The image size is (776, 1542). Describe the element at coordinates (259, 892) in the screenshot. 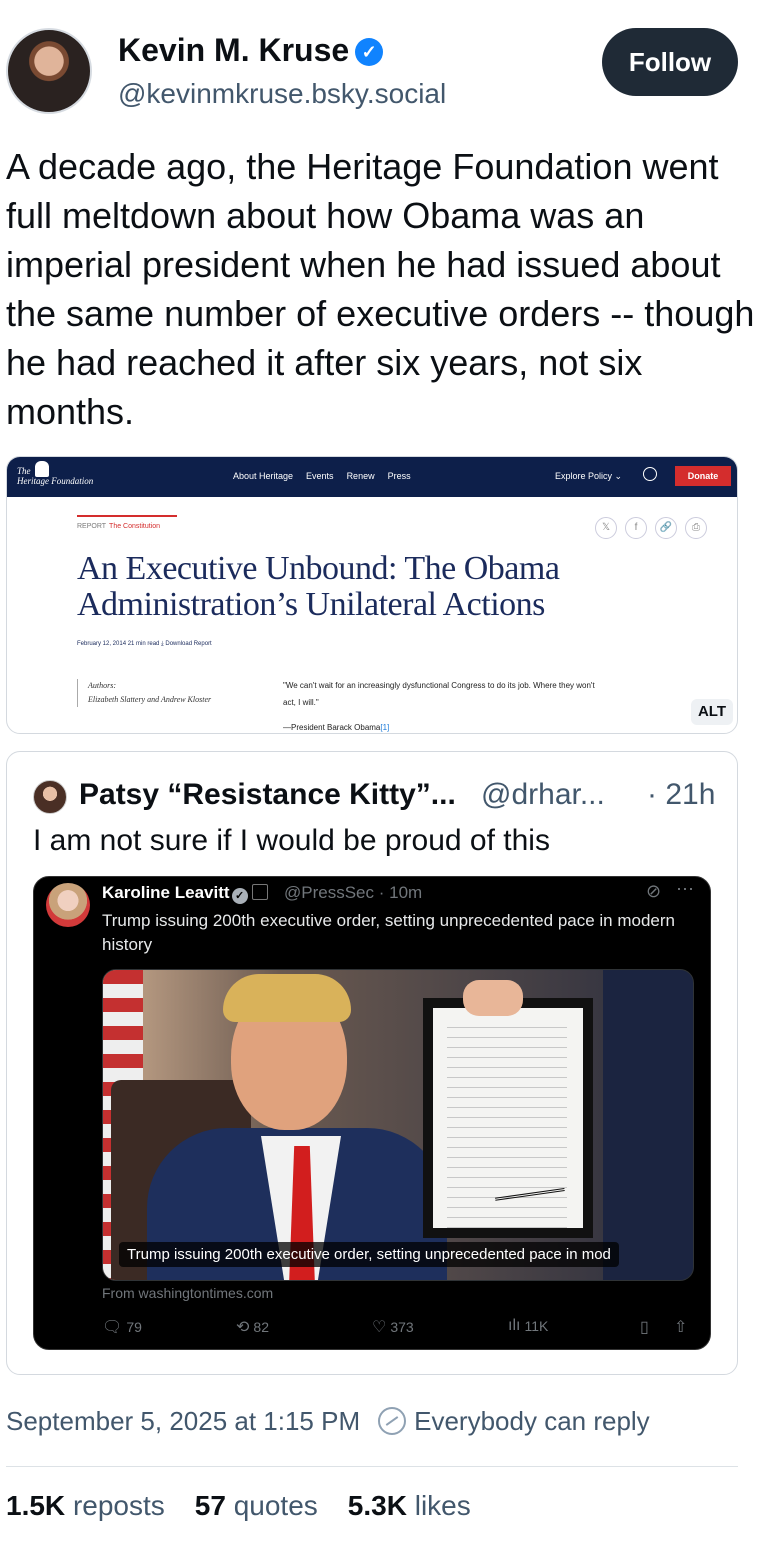

I see `government-badge-icon` at that location.